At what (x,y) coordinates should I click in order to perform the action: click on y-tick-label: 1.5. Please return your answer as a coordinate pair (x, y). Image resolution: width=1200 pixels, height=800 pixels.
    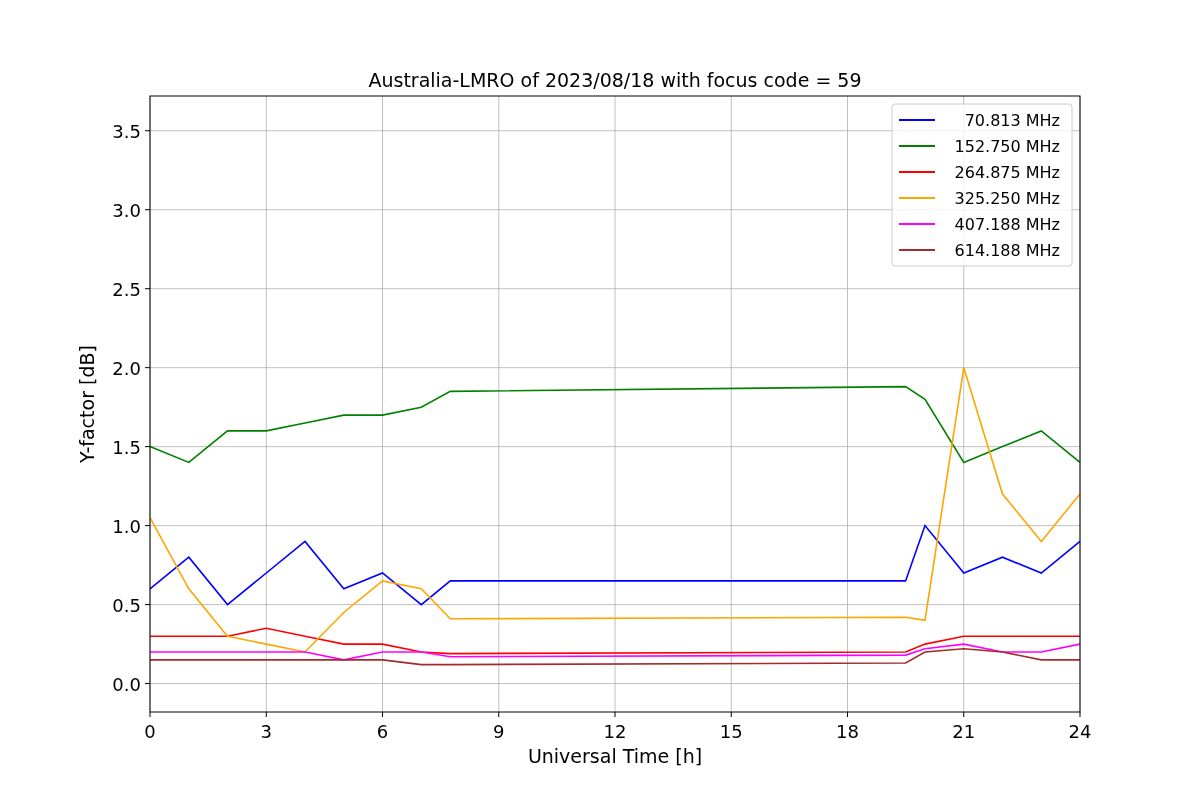
    Looking at the image, I should click on (126, 447).